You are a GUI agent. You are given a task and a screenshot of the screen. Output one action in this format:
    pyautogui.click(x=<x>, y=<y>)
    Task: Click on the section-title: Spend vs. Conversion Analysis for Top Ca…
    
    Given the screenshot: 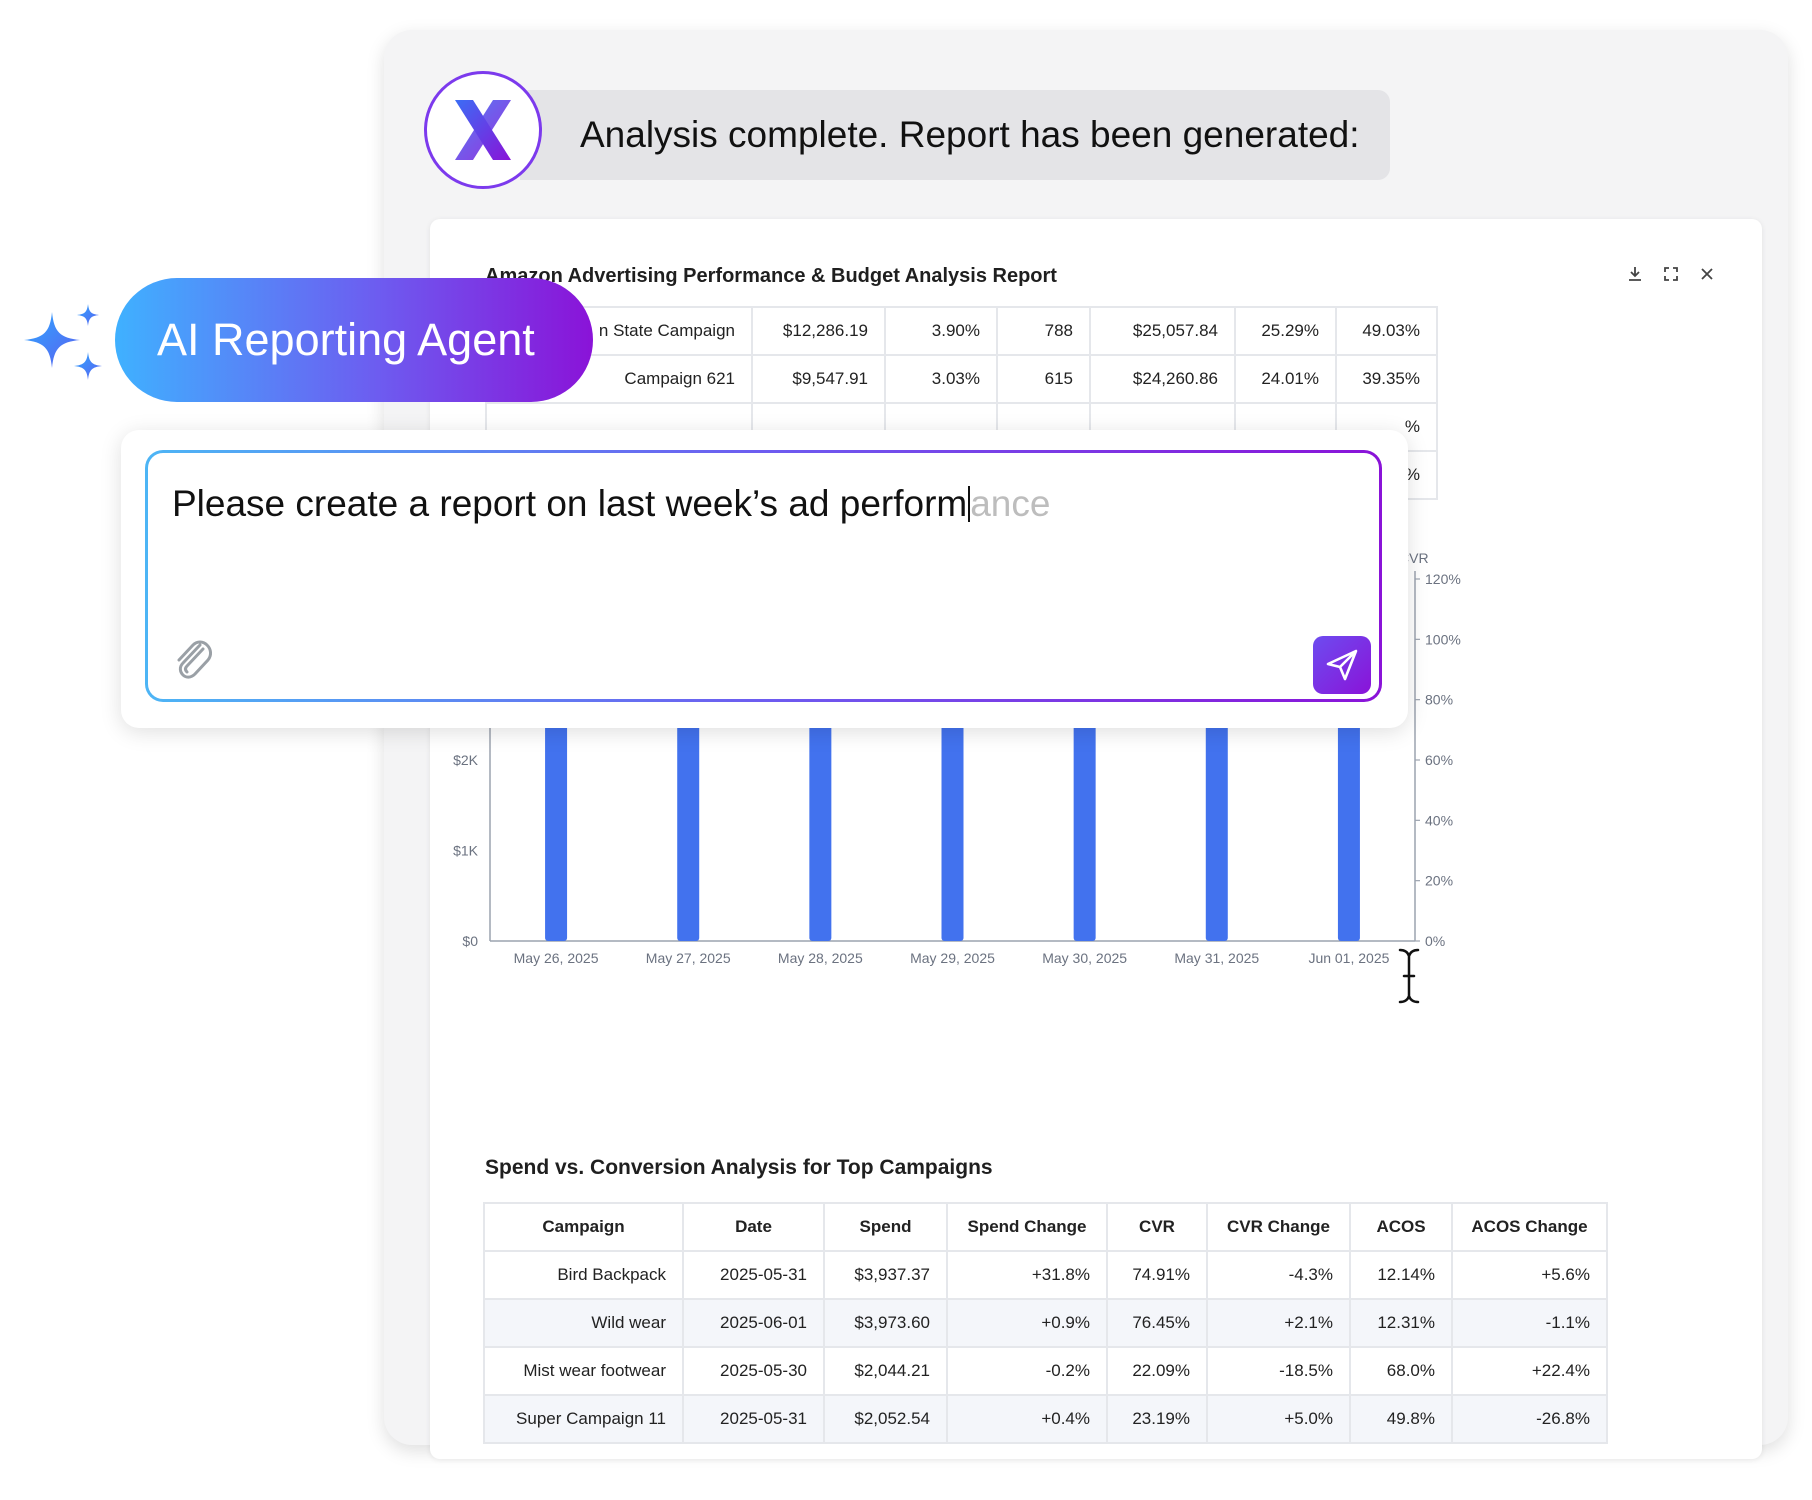 What is the action you would take?
    pyautogui.click(x=739, y=1167)
    